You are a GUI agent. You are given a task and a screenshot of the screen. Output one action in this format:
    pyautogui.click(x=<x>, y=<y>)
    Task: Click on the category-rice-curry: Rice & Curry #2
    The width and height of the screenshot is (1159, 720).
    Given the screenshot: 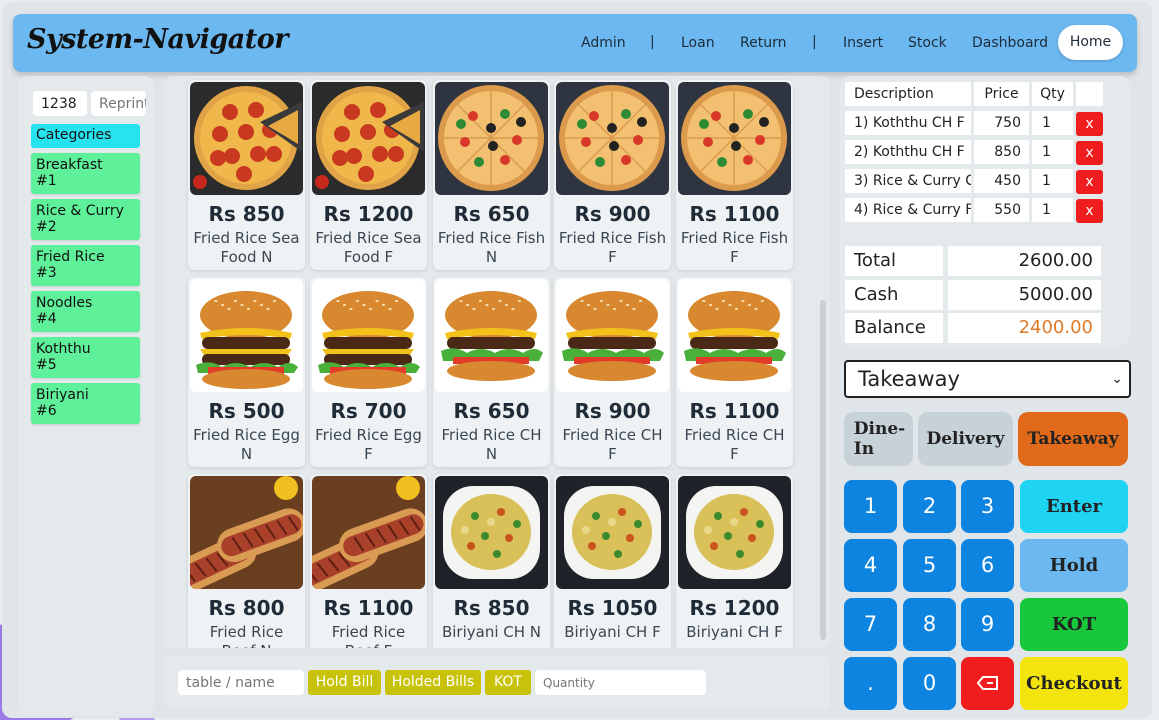 What is the action you would take?
    pyautogui.click(x=85, y=219)
    